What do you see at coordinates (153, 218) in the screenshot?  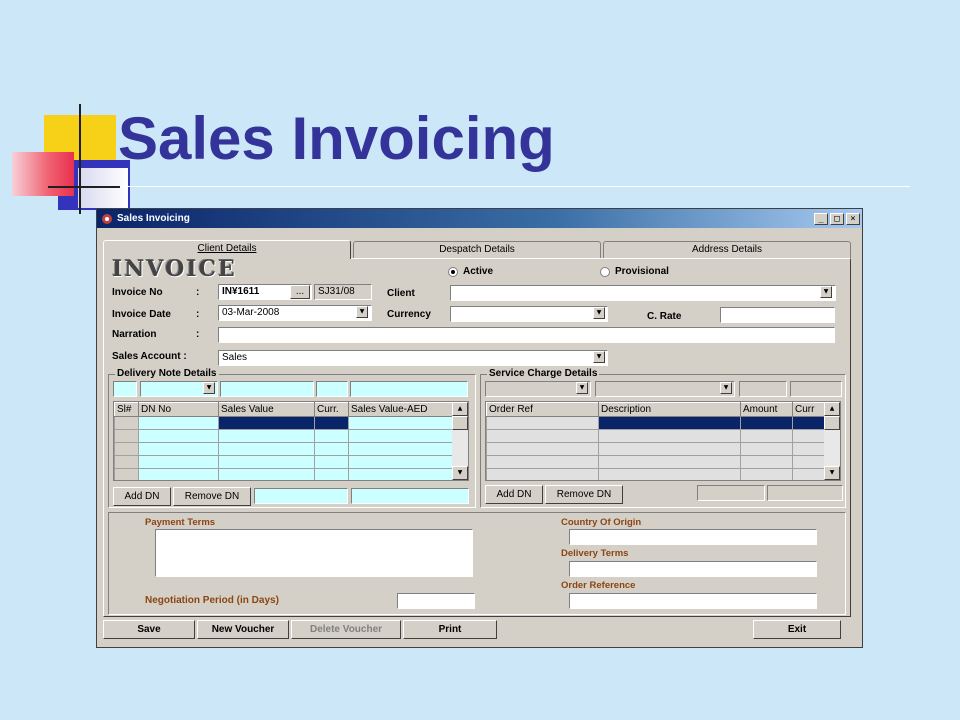 I see `window-title: Sales Invoicing` at bounding box center [153, 218].